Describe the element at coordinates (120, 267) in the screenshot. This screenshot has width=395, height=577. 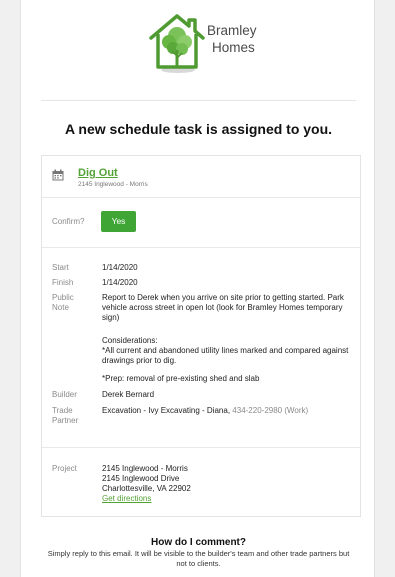
I see `start-value: 1/14/2020` at that location.